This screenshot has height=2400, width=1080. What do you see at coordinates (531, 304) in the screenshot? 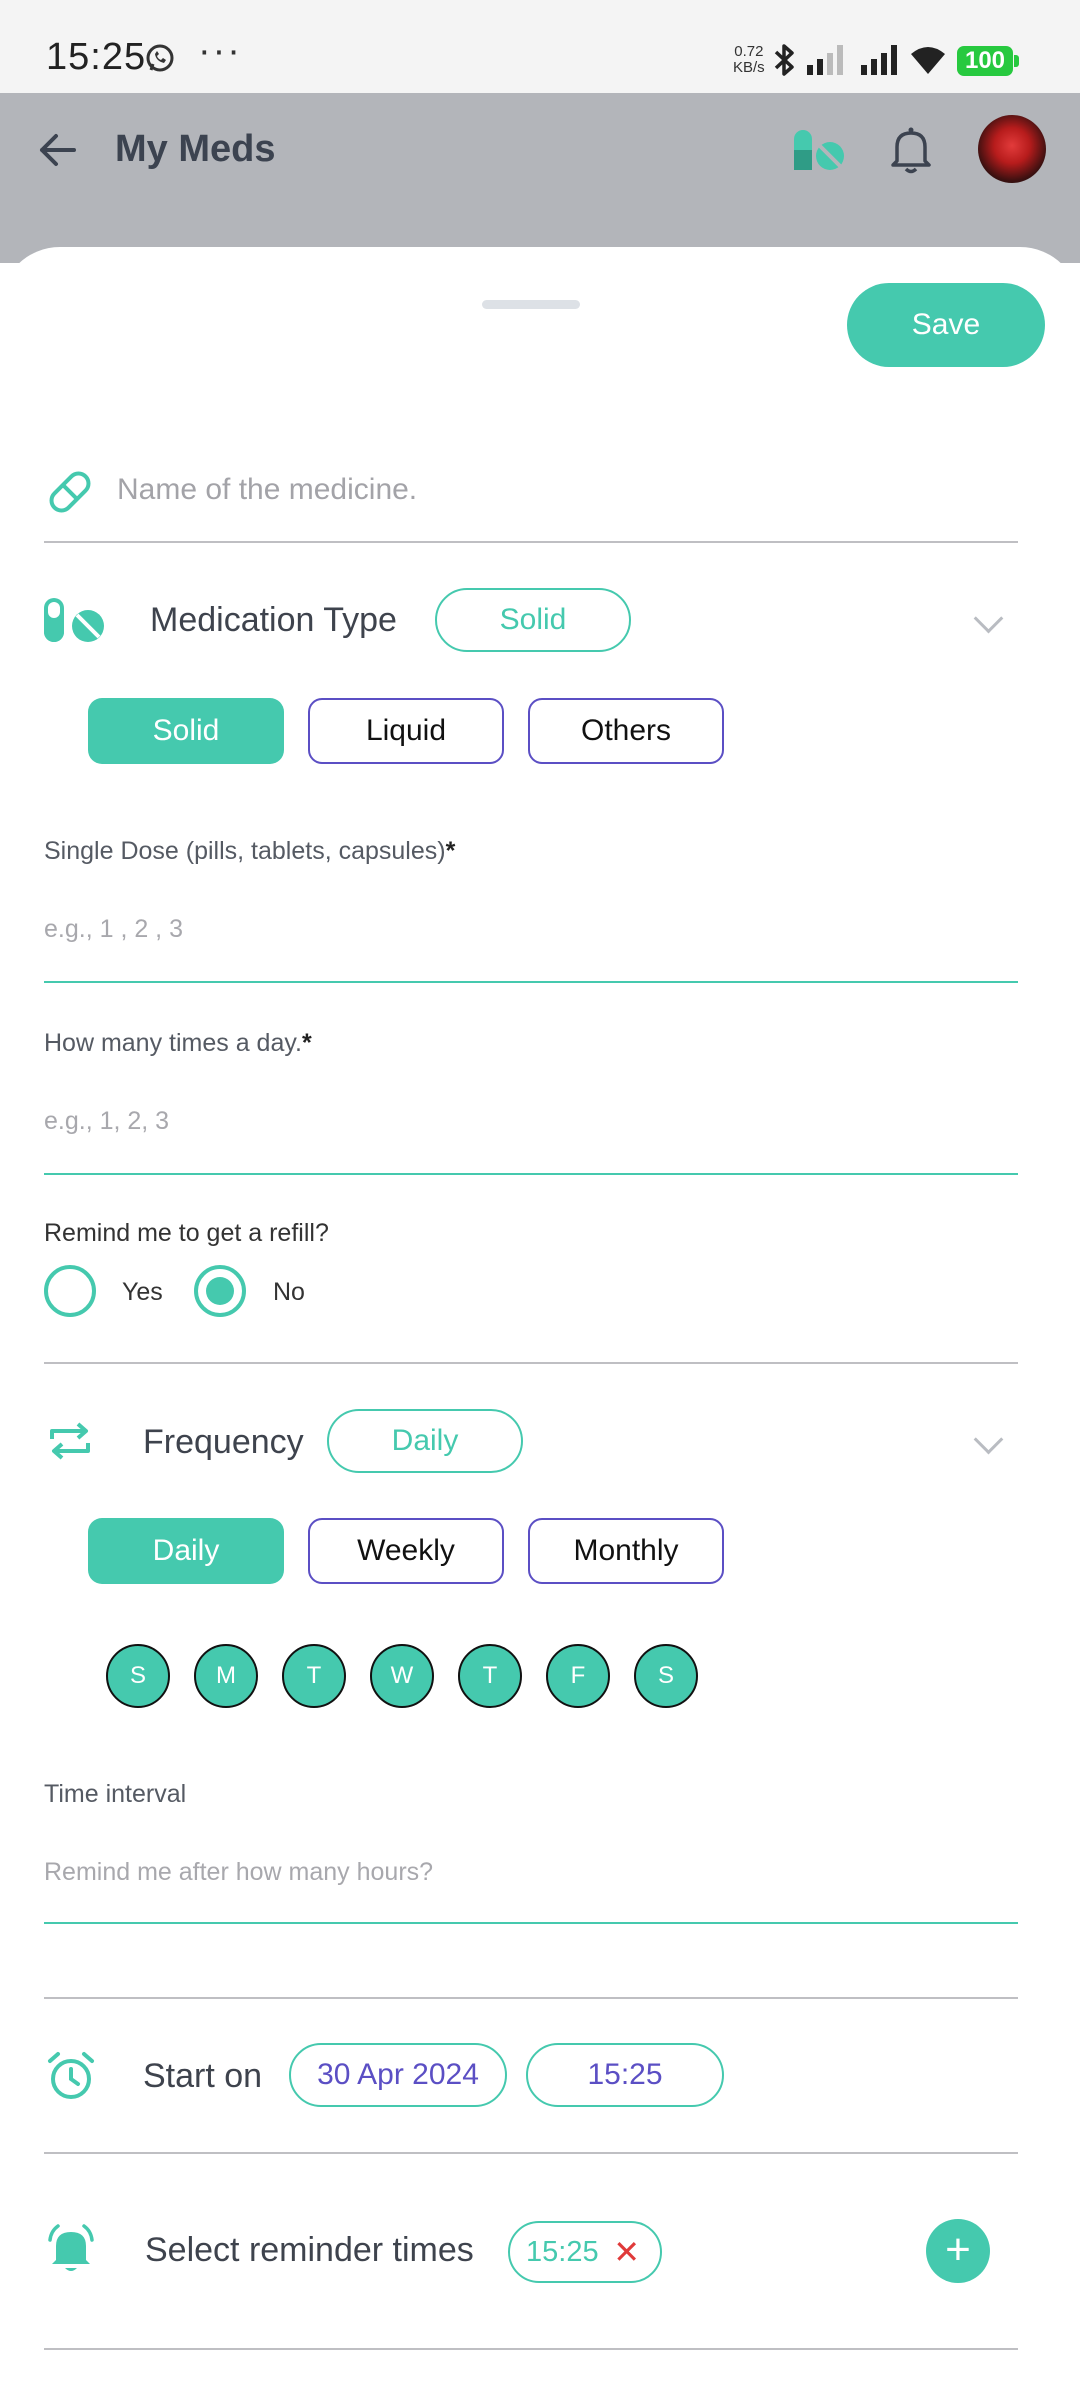
I see `sheet-drag-handle` at bounding box center [531, 304].